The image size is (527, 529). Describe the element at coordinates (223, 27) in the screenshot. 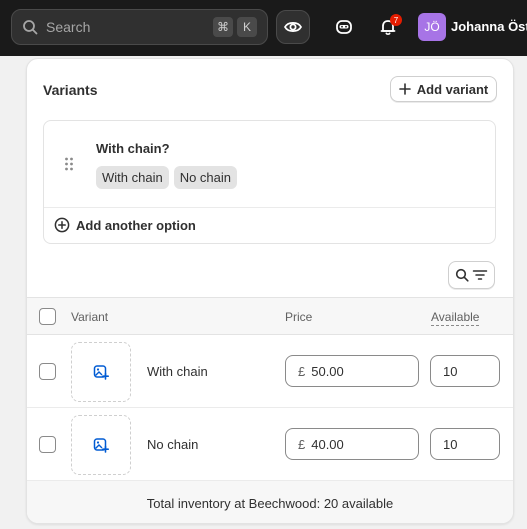

I see `shortcut-key-cmd: ⌘` at that location.